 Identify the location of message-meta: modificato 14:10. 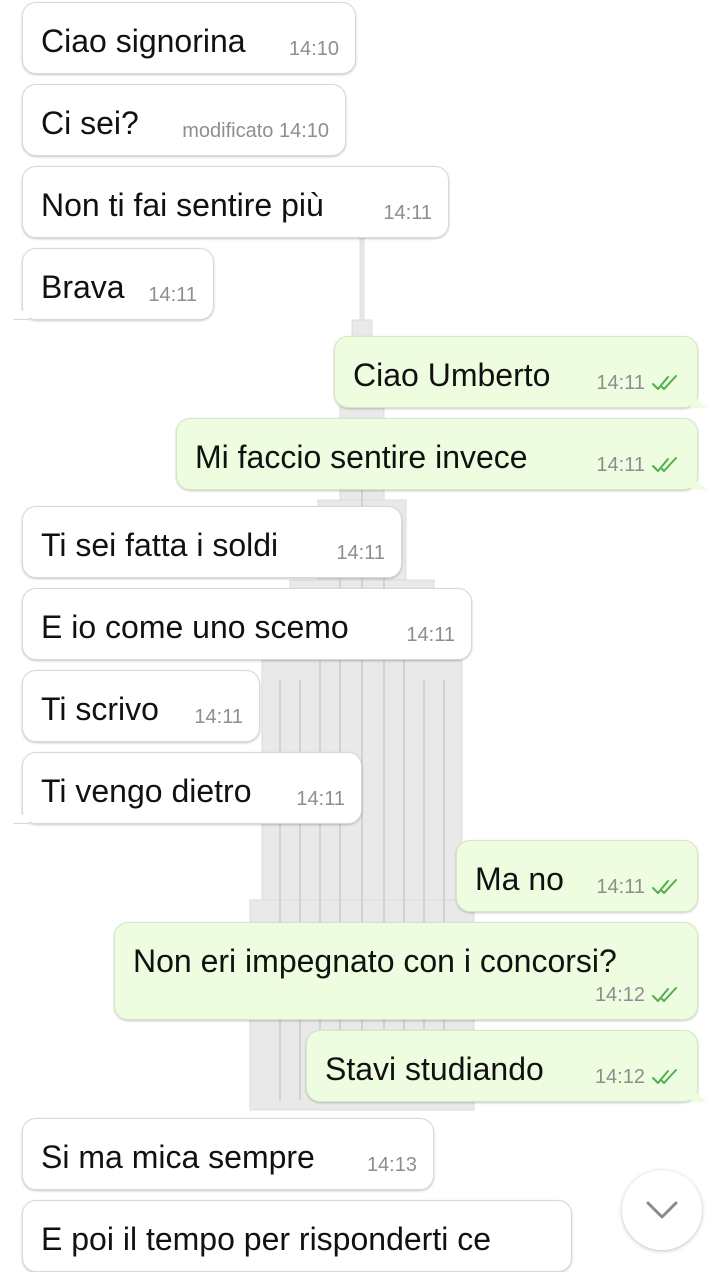
(255, 131).